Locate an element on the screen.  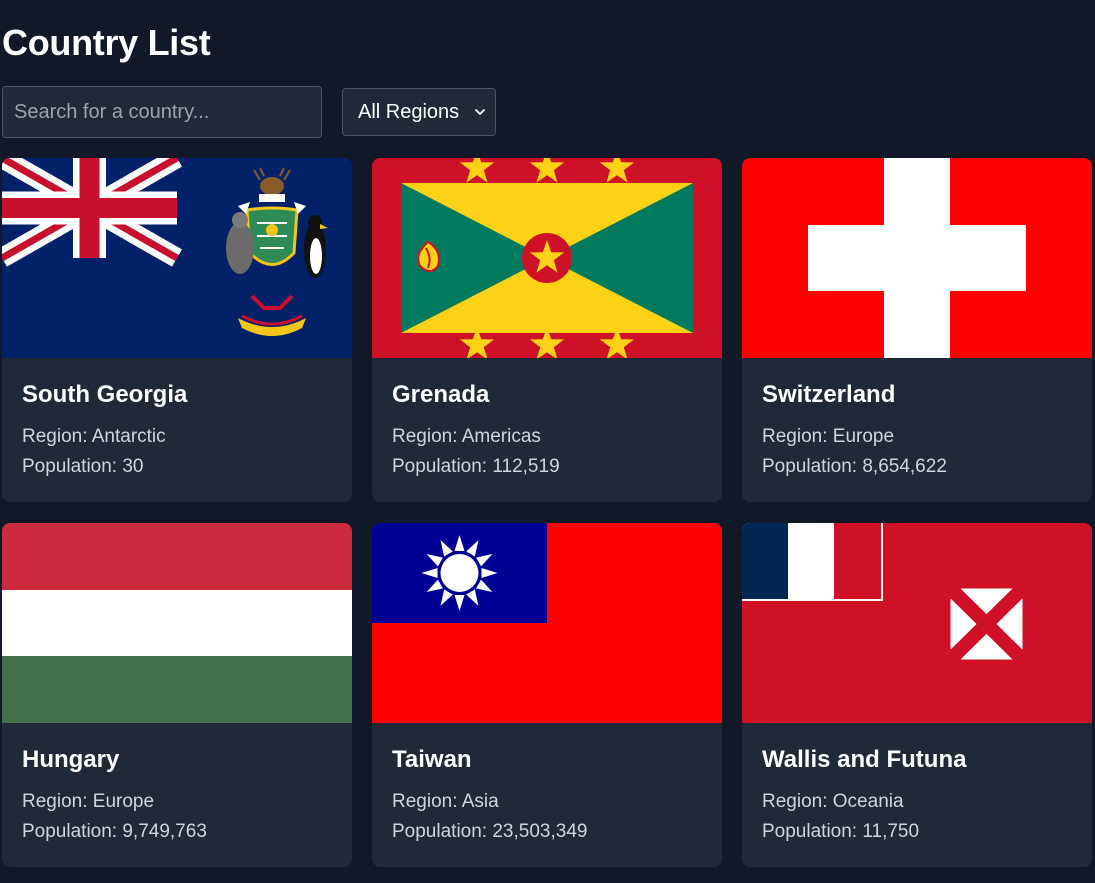
switzerland-flag-icon is located at coordinates (917, 258).